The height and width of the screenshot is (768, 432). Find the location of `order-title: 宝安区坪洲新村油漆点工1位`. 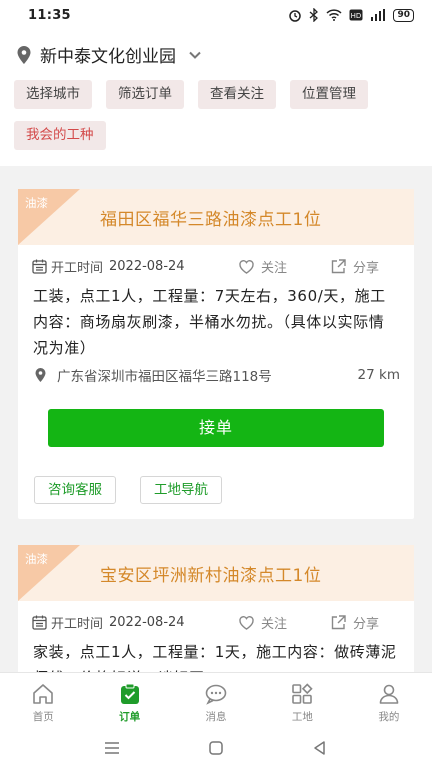

order-title: 宝安区坪洲新村油漆点工1位 is located at coordinates (211, 576).